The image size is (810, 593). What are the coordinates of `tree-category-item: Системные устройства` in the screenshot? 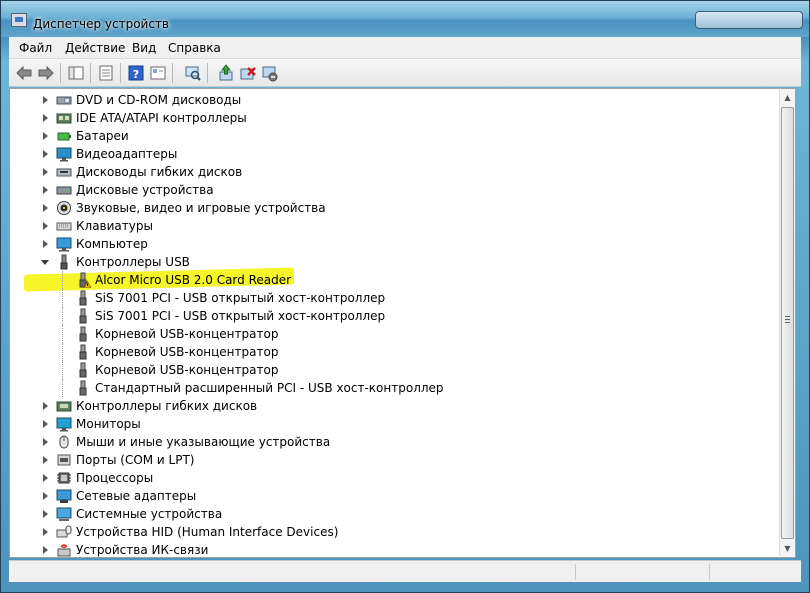 It's located at (394, 514).